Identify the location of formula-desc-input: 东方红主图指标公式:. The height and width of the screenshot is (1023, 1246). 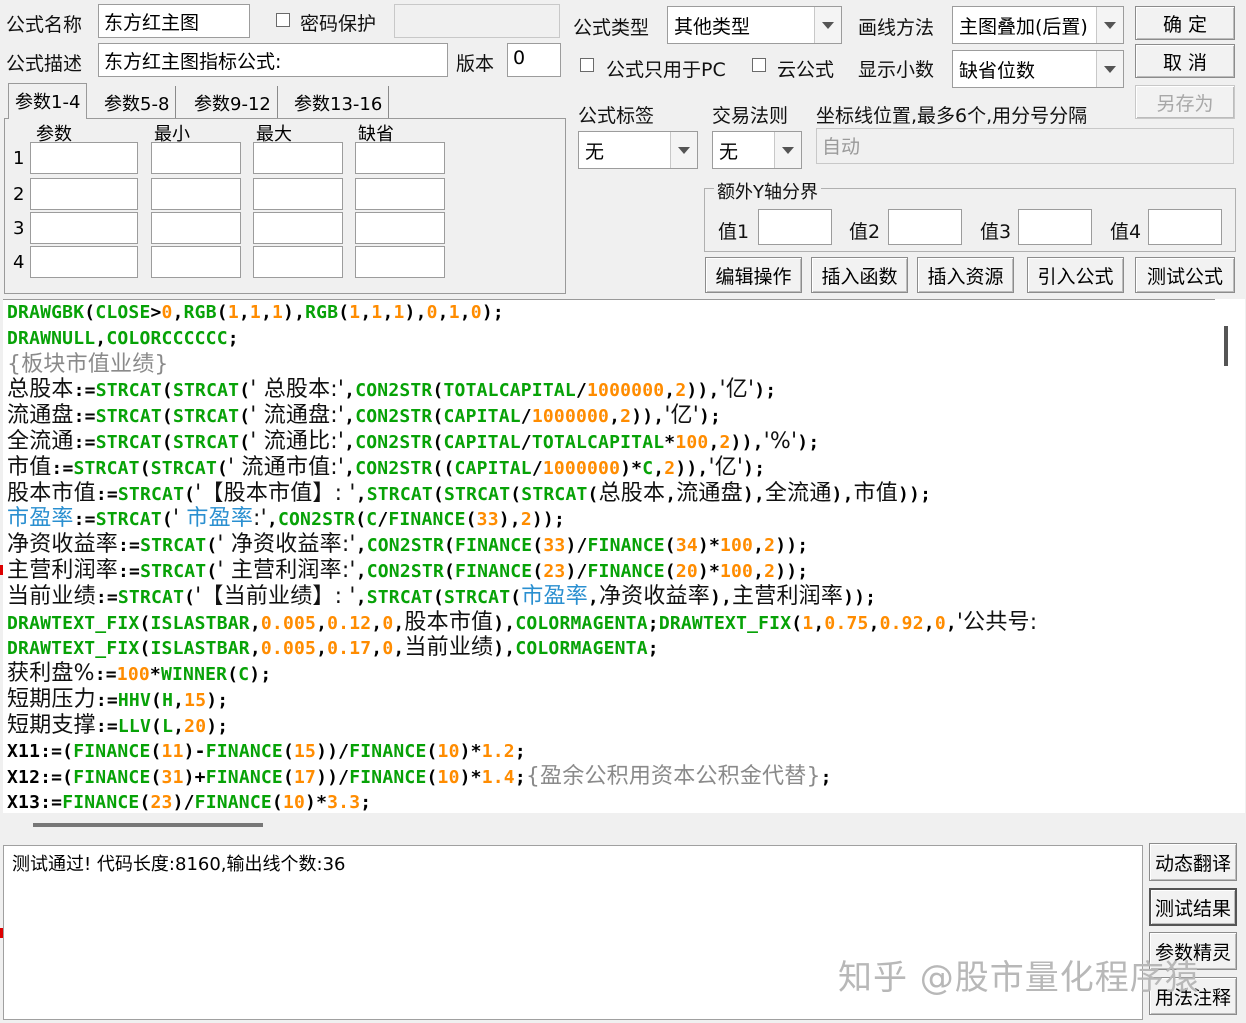
(273, 60).